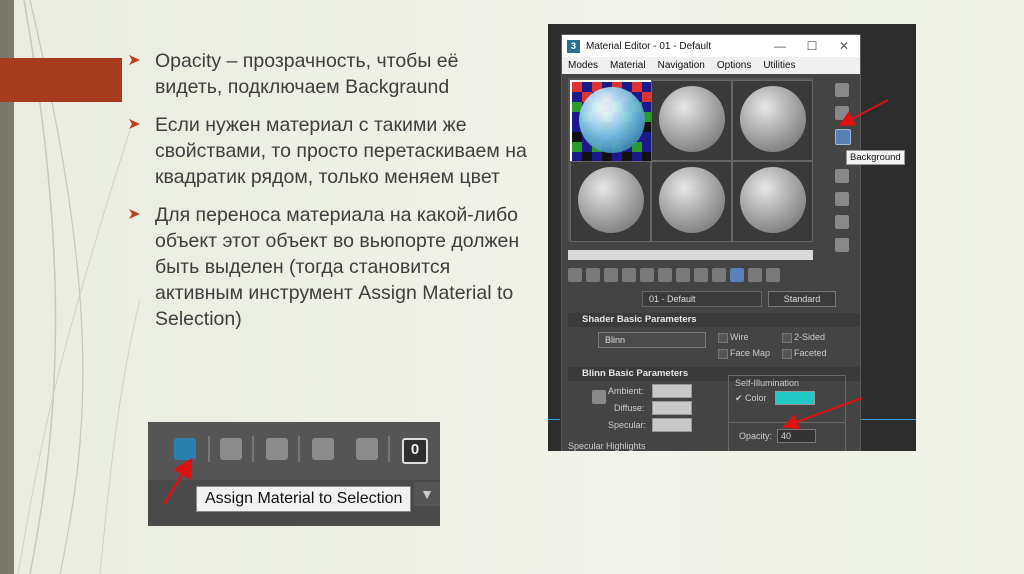  What do you see at coordinates (822, 413) in the screenshot?
I see `arrow-to-opacity` at bounding box center [822, 413].